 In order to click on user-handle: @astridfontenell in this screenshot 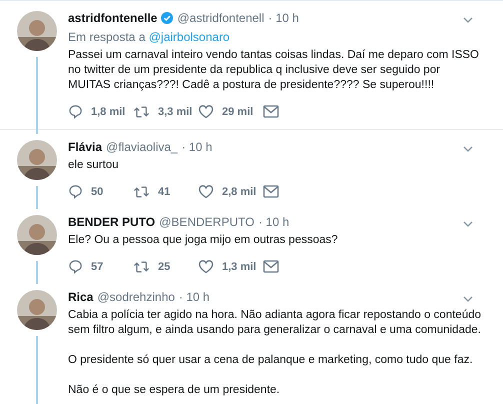, I will do `click(220, 18)`.